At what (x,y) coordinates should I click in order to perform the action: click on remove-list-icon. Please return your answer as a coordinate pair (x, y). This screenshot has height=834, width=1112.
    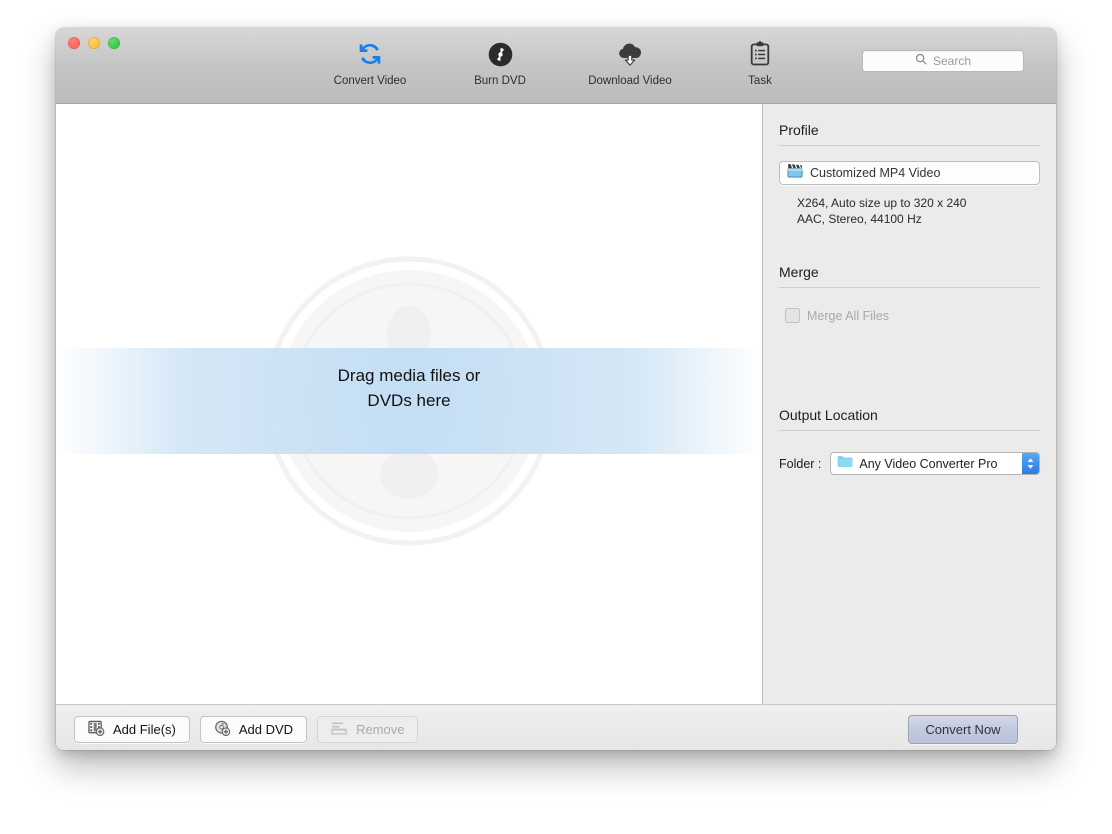
    Looking at the image, I should click on (339, 730).